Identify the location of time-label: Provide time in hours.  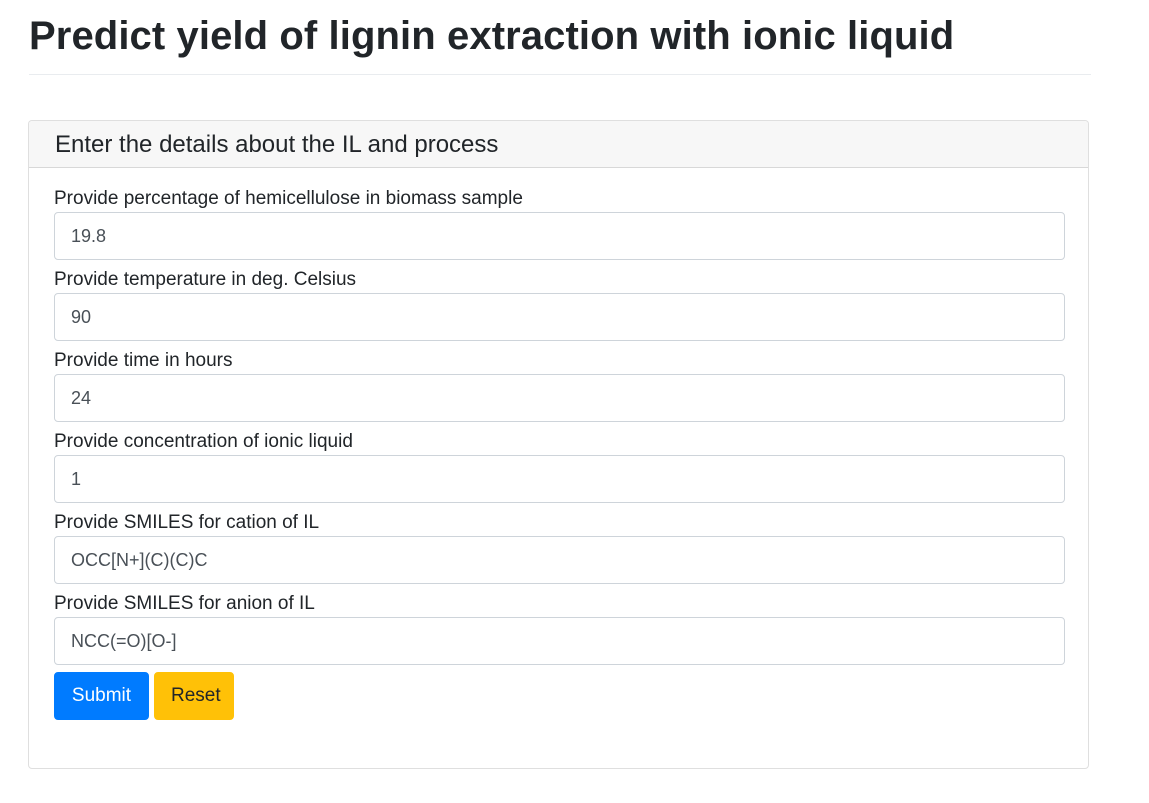
(143, 360).